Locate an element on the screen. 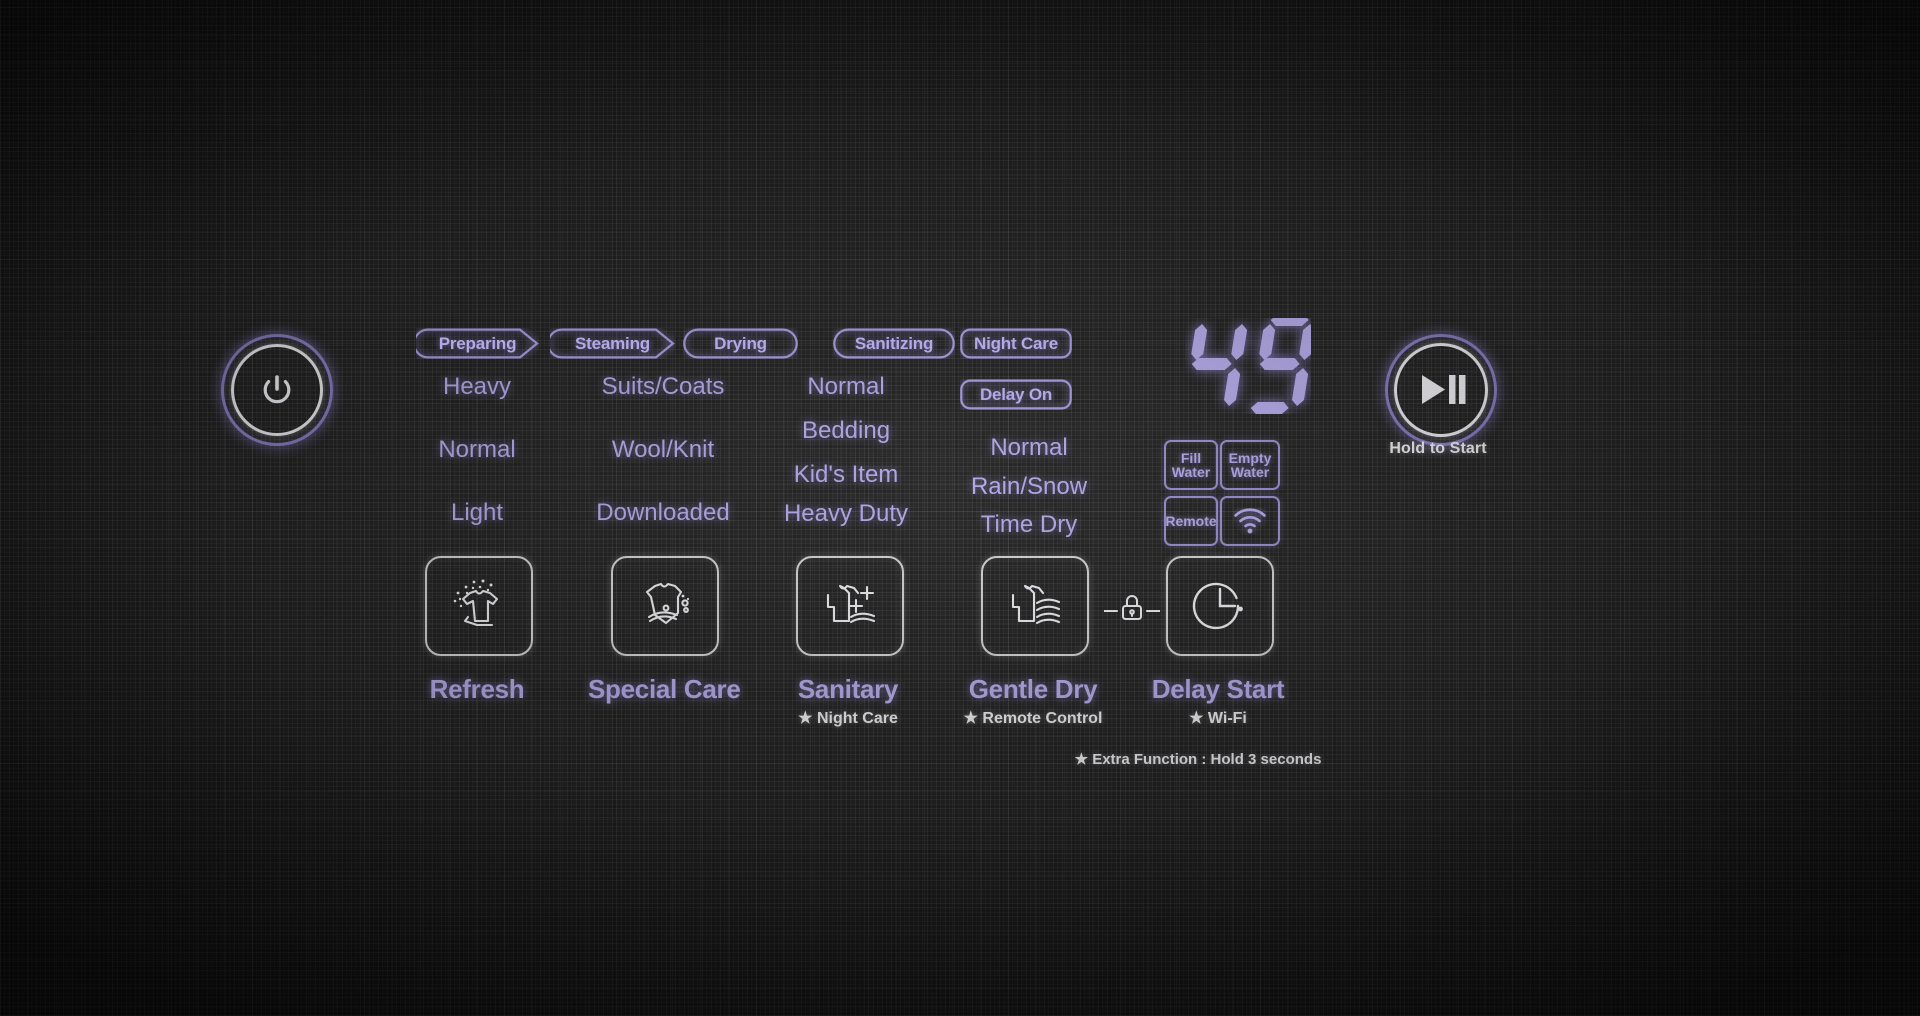 The width and height of the screenshot is (1920, 1016). option-light: Light is located at coordinates (477, 513).